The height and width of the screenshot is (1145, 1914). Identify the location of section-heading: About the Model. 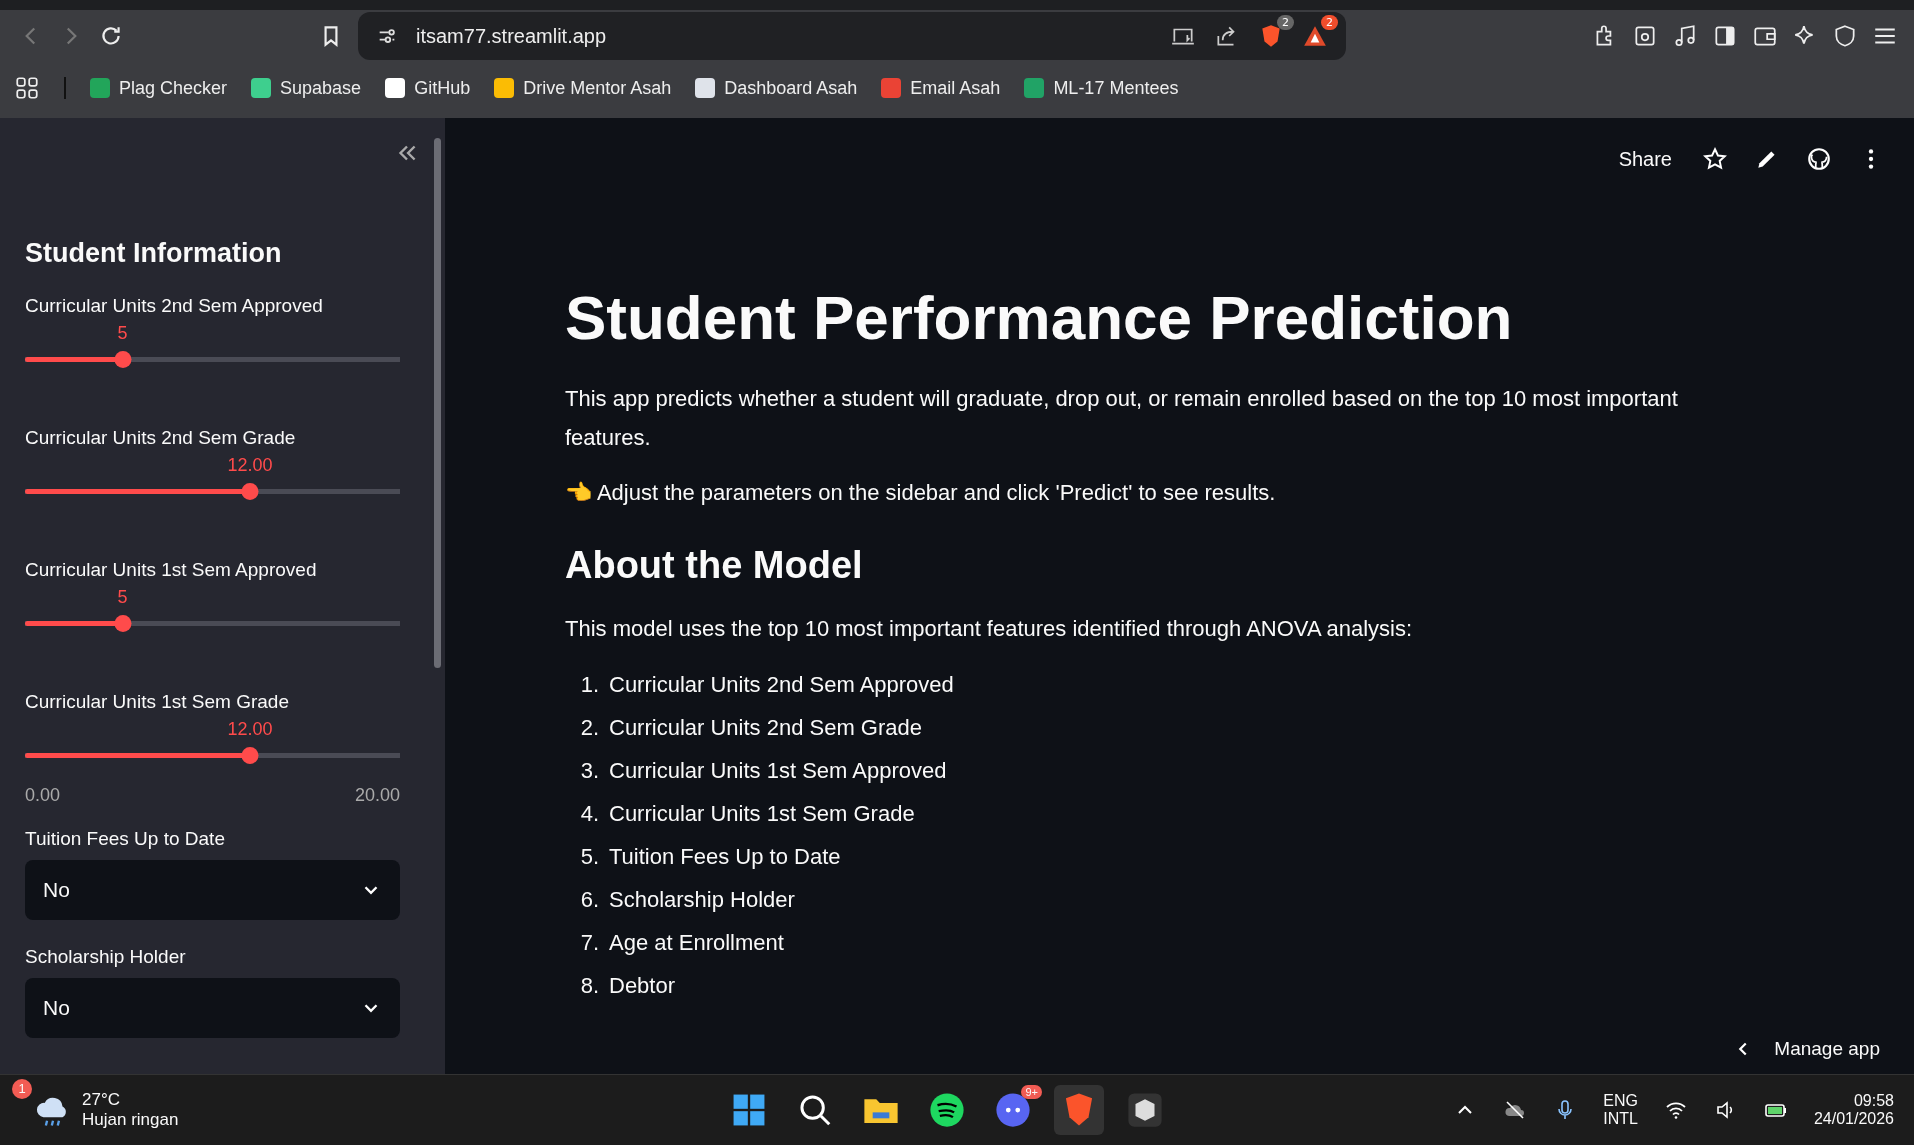
(714, 565).